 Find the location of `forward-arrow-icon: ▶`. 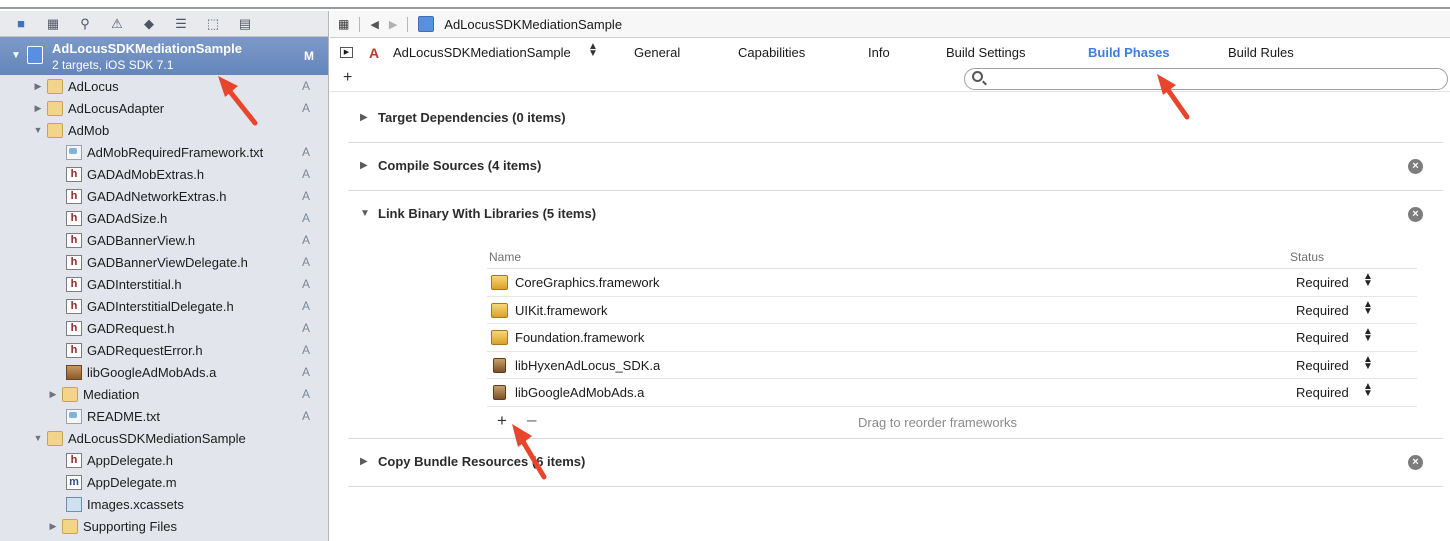

forward-arrow-icon: ▶ is located at coordinates (393, 24).